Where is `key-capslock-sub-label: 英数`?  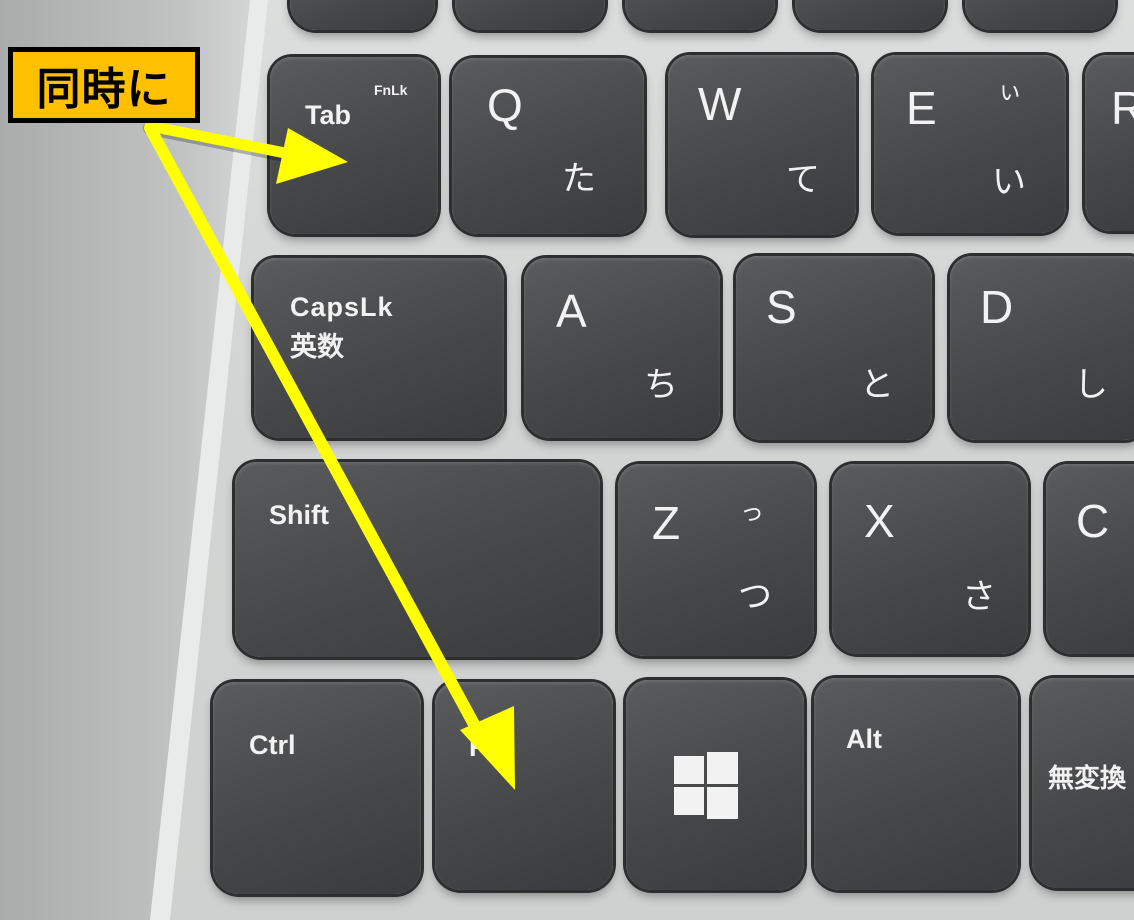
key-capslock-sub-label: 英数 is located at coordinates (317, 347).